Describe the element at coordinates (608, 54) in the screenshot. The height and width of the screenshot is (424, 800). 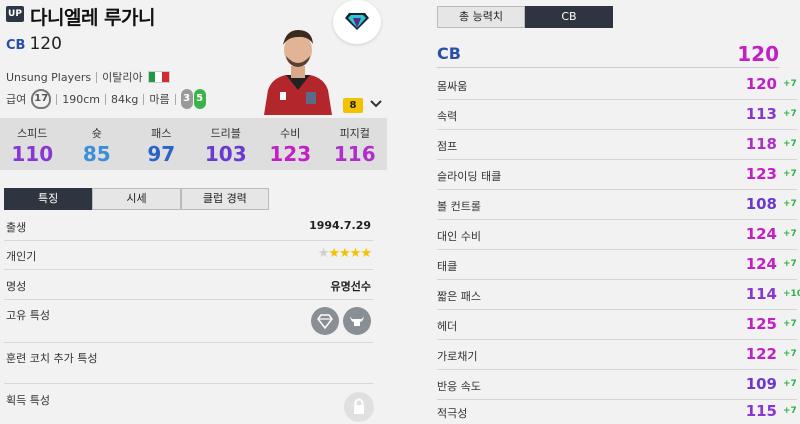
I see `cb-header: CB 120` at that location.